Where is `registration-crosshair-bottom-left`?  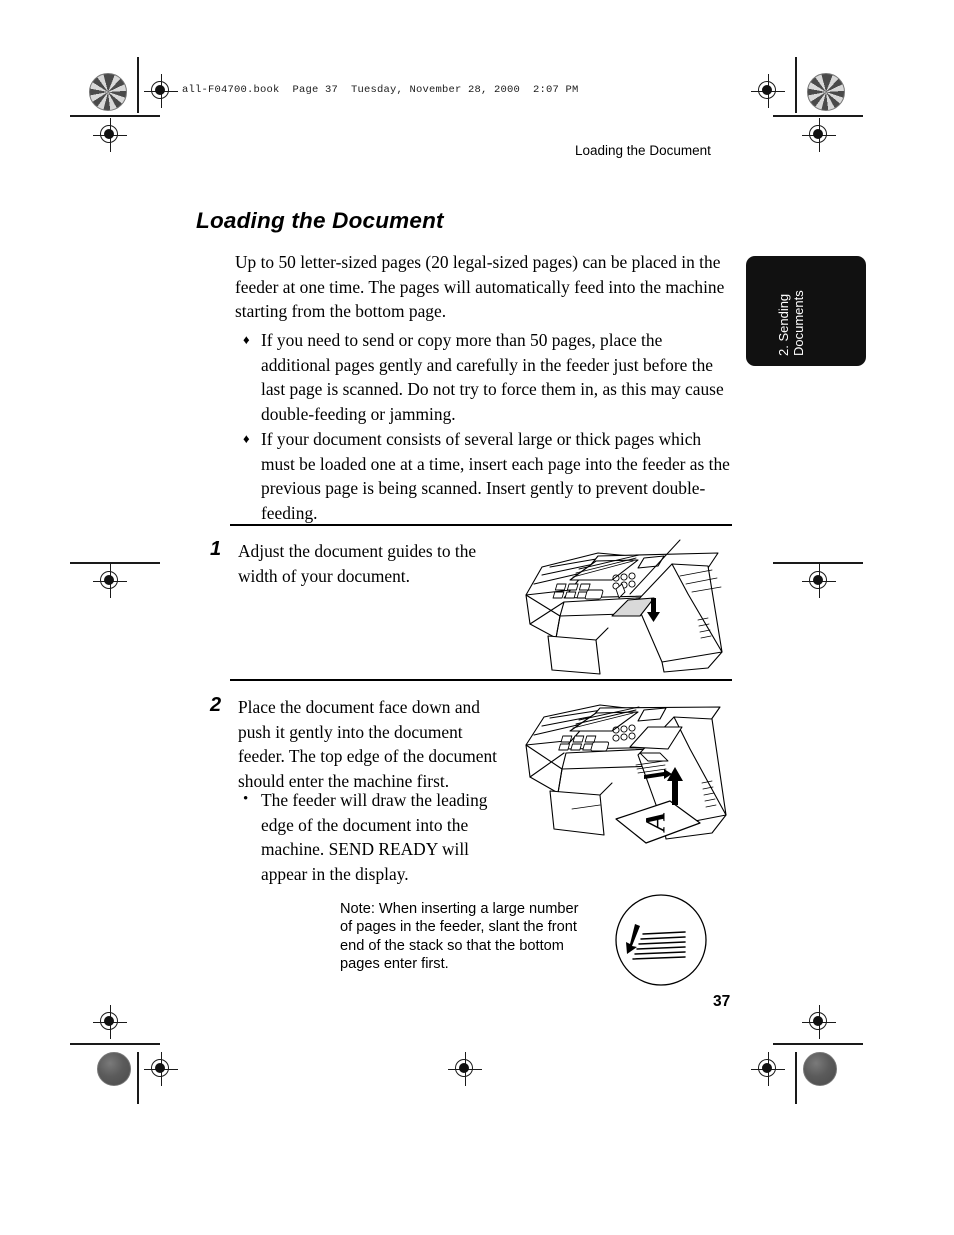
registration-crosshair-bottom-left is located at coordinates (161, 1069).